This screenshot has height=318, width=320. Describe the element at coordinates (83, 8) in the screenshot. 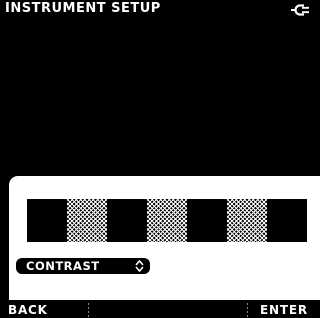

I see `screen-title: INSTRUMENT SETUP` at that location.